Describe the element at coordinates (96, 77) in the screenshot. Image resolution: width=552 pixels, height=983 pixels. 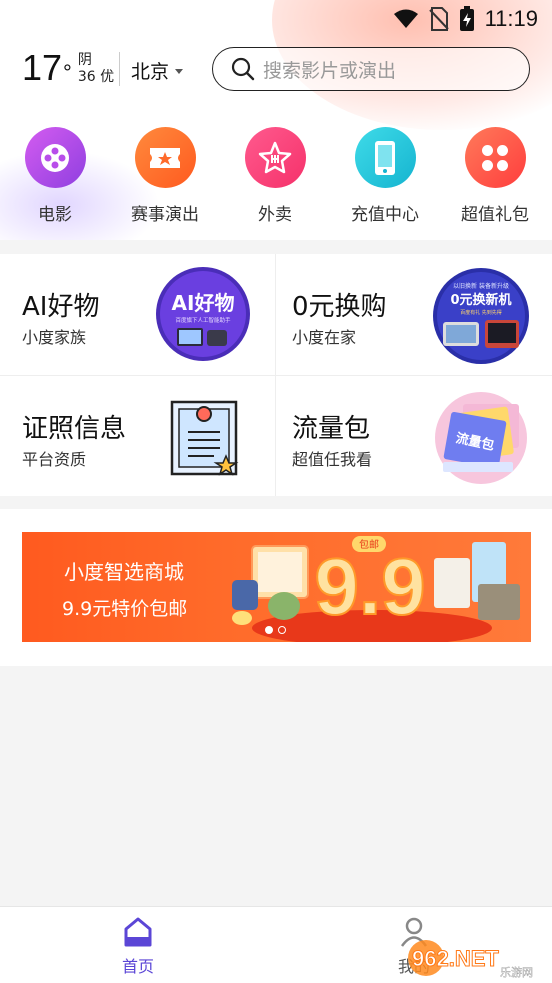
I see `air-quality: 36 优` at that location.